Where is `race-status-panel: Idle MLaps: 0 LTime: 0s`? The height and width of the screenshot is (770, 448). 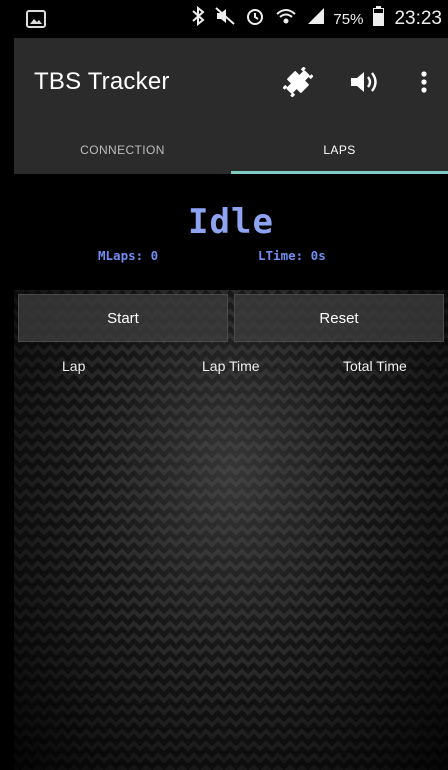 race-status-panel: Idle MLaps: 0 LTime: 0s is located at coordinates (231, 232).